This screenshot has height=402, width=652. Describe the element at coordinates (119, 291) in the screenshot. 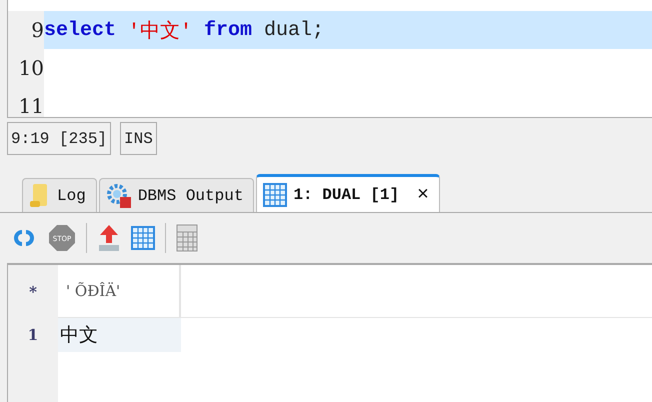

I see `column-header: ' ÕÐÎÄ'` at that location.